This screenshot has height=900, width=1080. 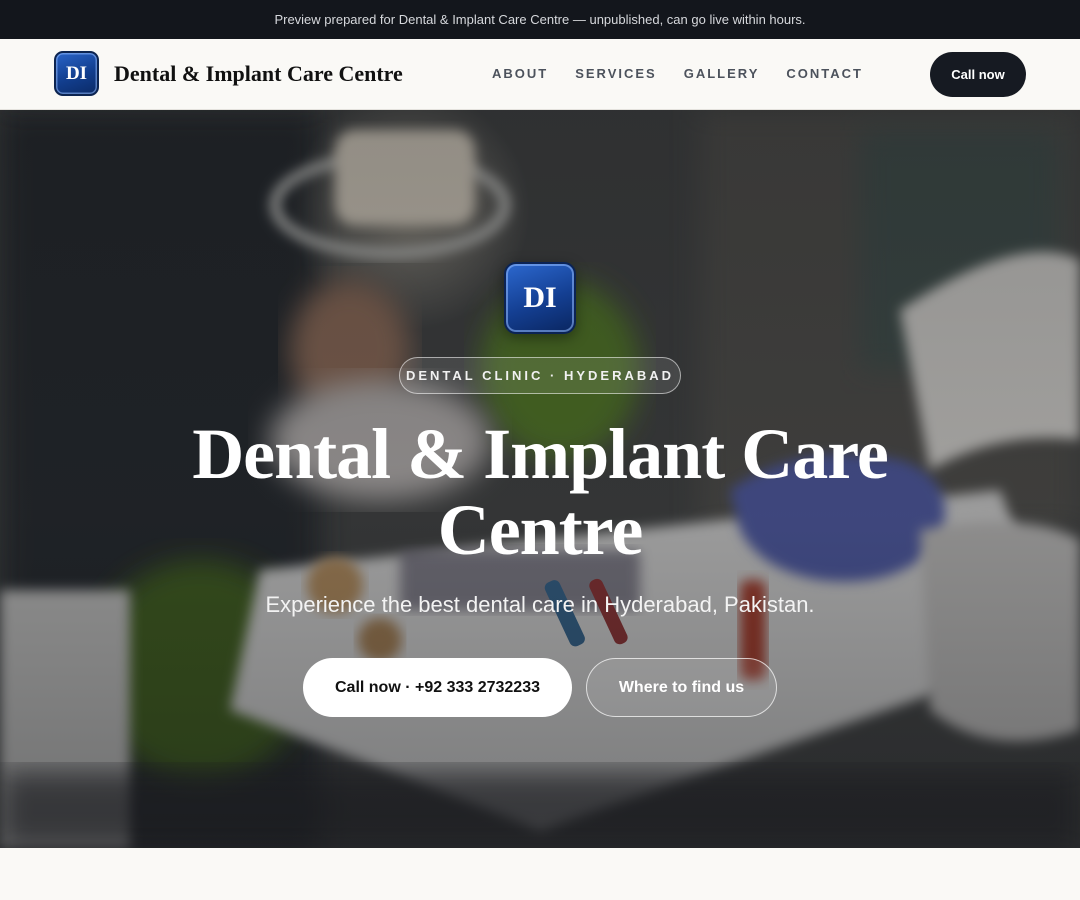 What do you see at coordinates (540, 375) in the screenshot?
I see `hero-tagline-badge: DENTAL CLINIC · HYDERABAD` at bounding box center [540, 375].